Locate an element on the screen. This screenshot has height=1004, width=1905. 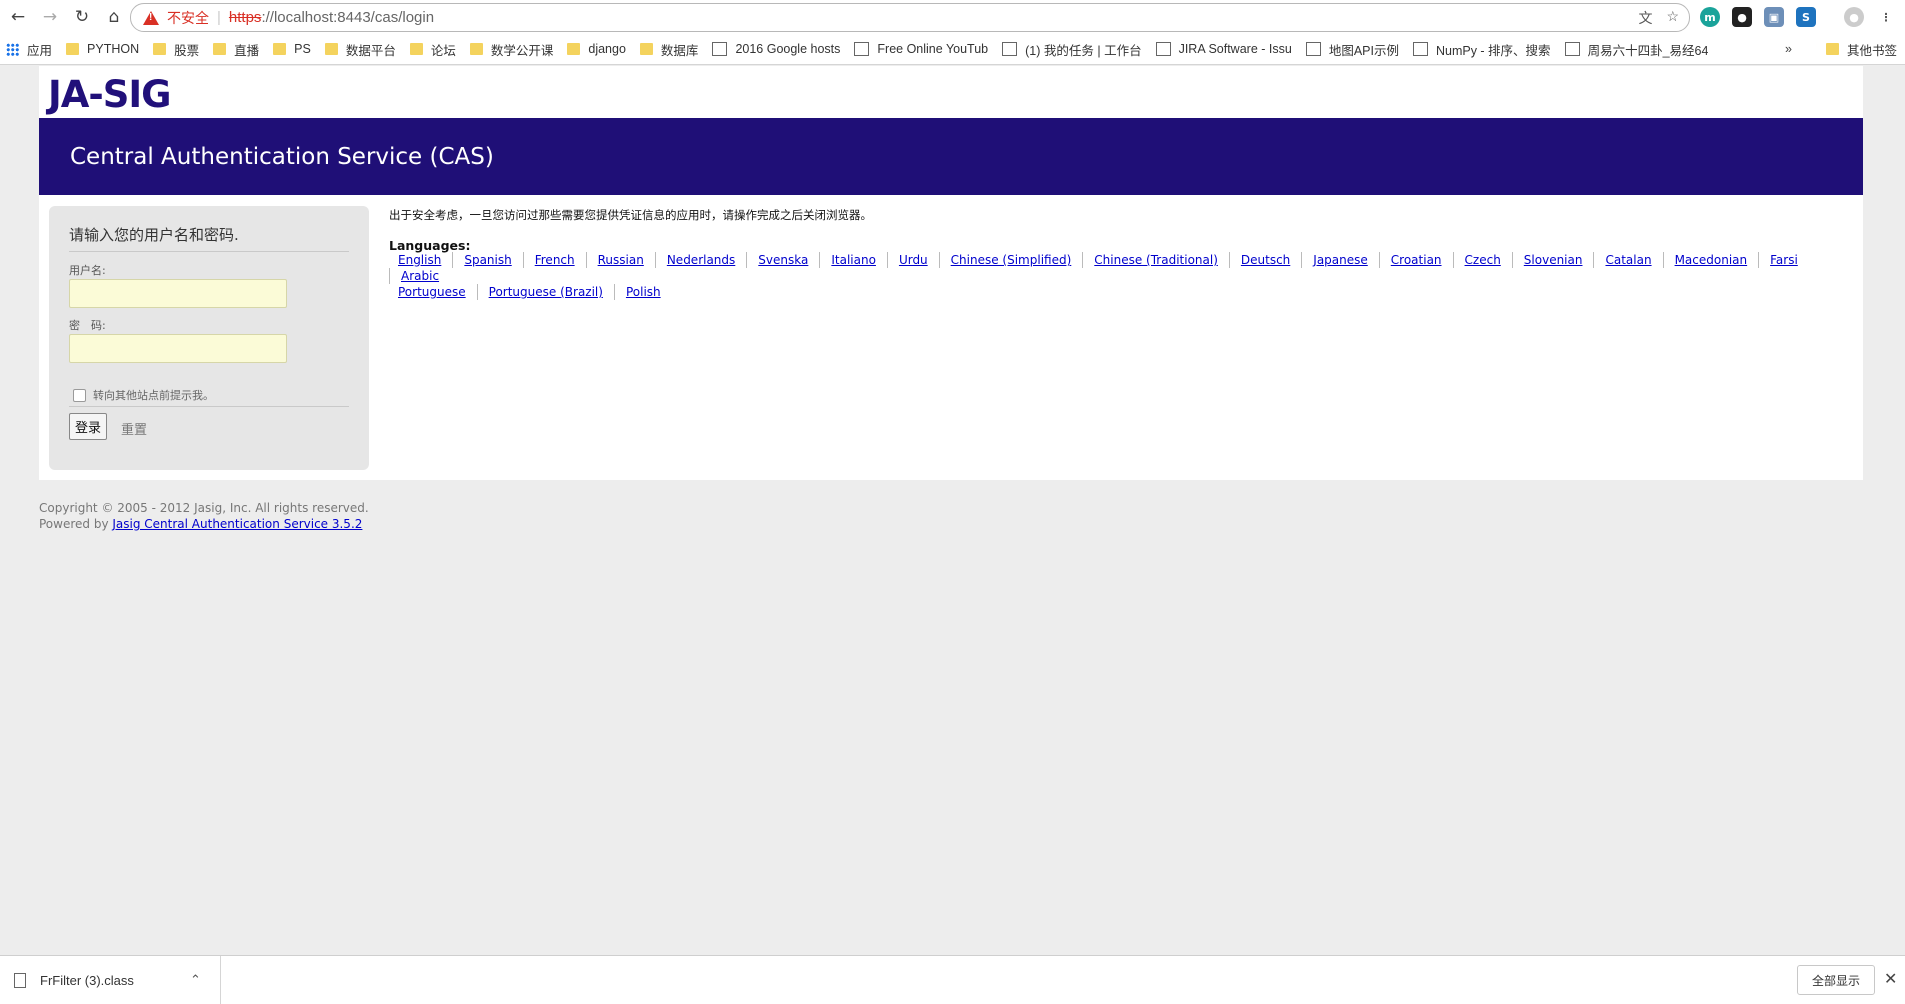
languages-heading: Languages: is located at coordinates (430, 245).